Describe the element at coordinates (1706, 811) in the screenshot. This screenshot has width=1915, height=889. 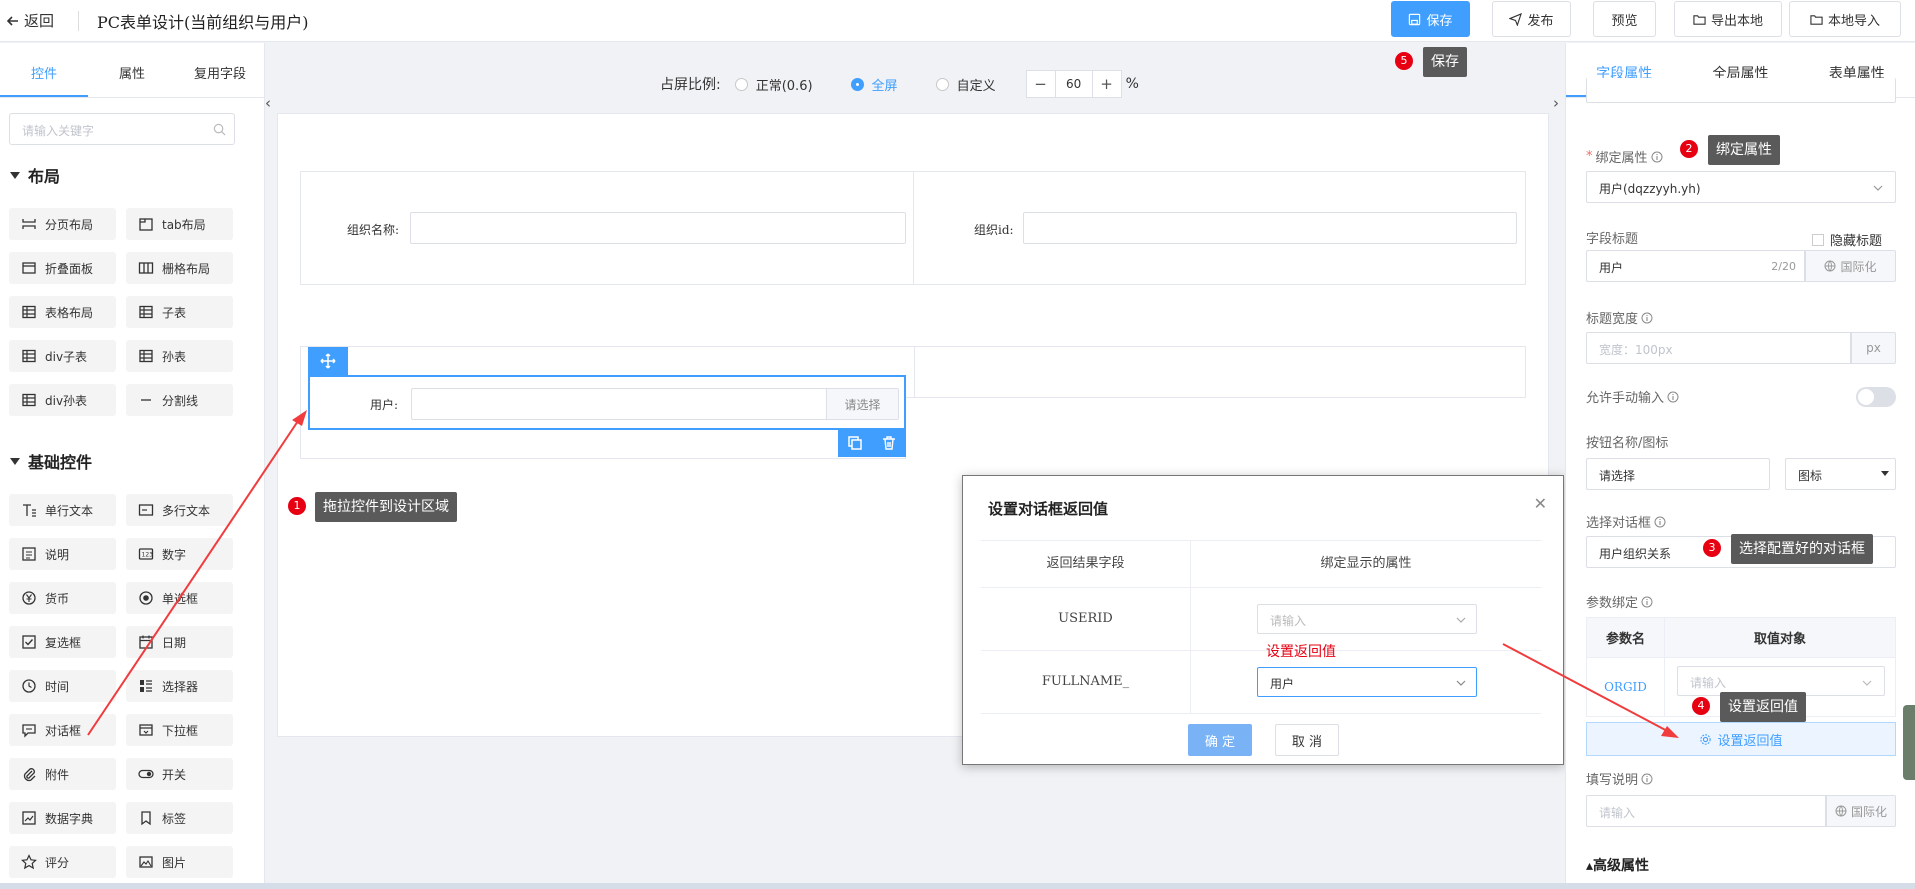
I see `fill-desc-input: 请输入` at that location.